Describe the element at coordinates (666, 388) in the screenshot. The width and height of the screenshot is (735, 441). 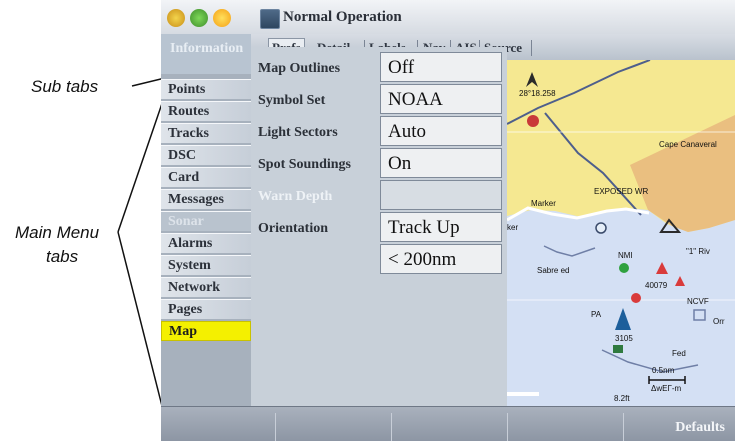
I see `speed-label: ΔwΕΓ-m` at that location.